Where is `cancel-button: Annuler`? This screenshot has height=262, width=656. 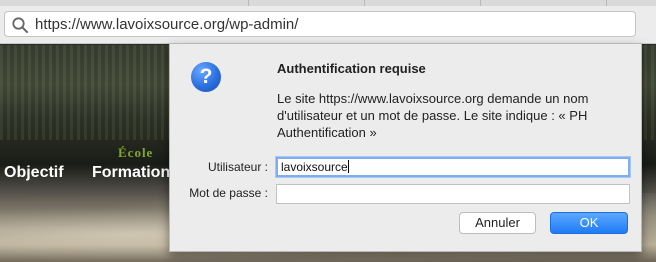
cancel-button: Annuler is located at coordinates (497, 223).